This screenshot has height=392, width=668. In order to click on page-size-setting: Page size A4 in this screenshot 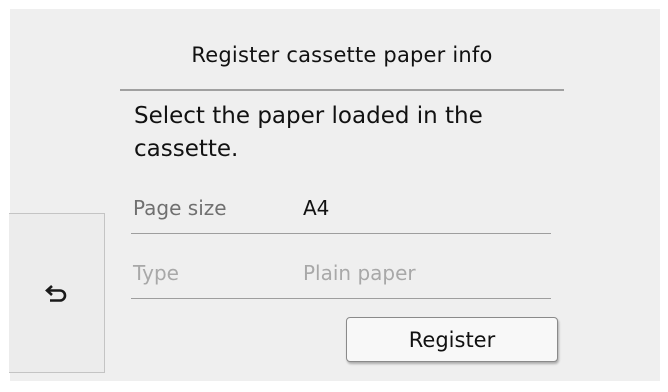, I will do `click(341, 212)`.